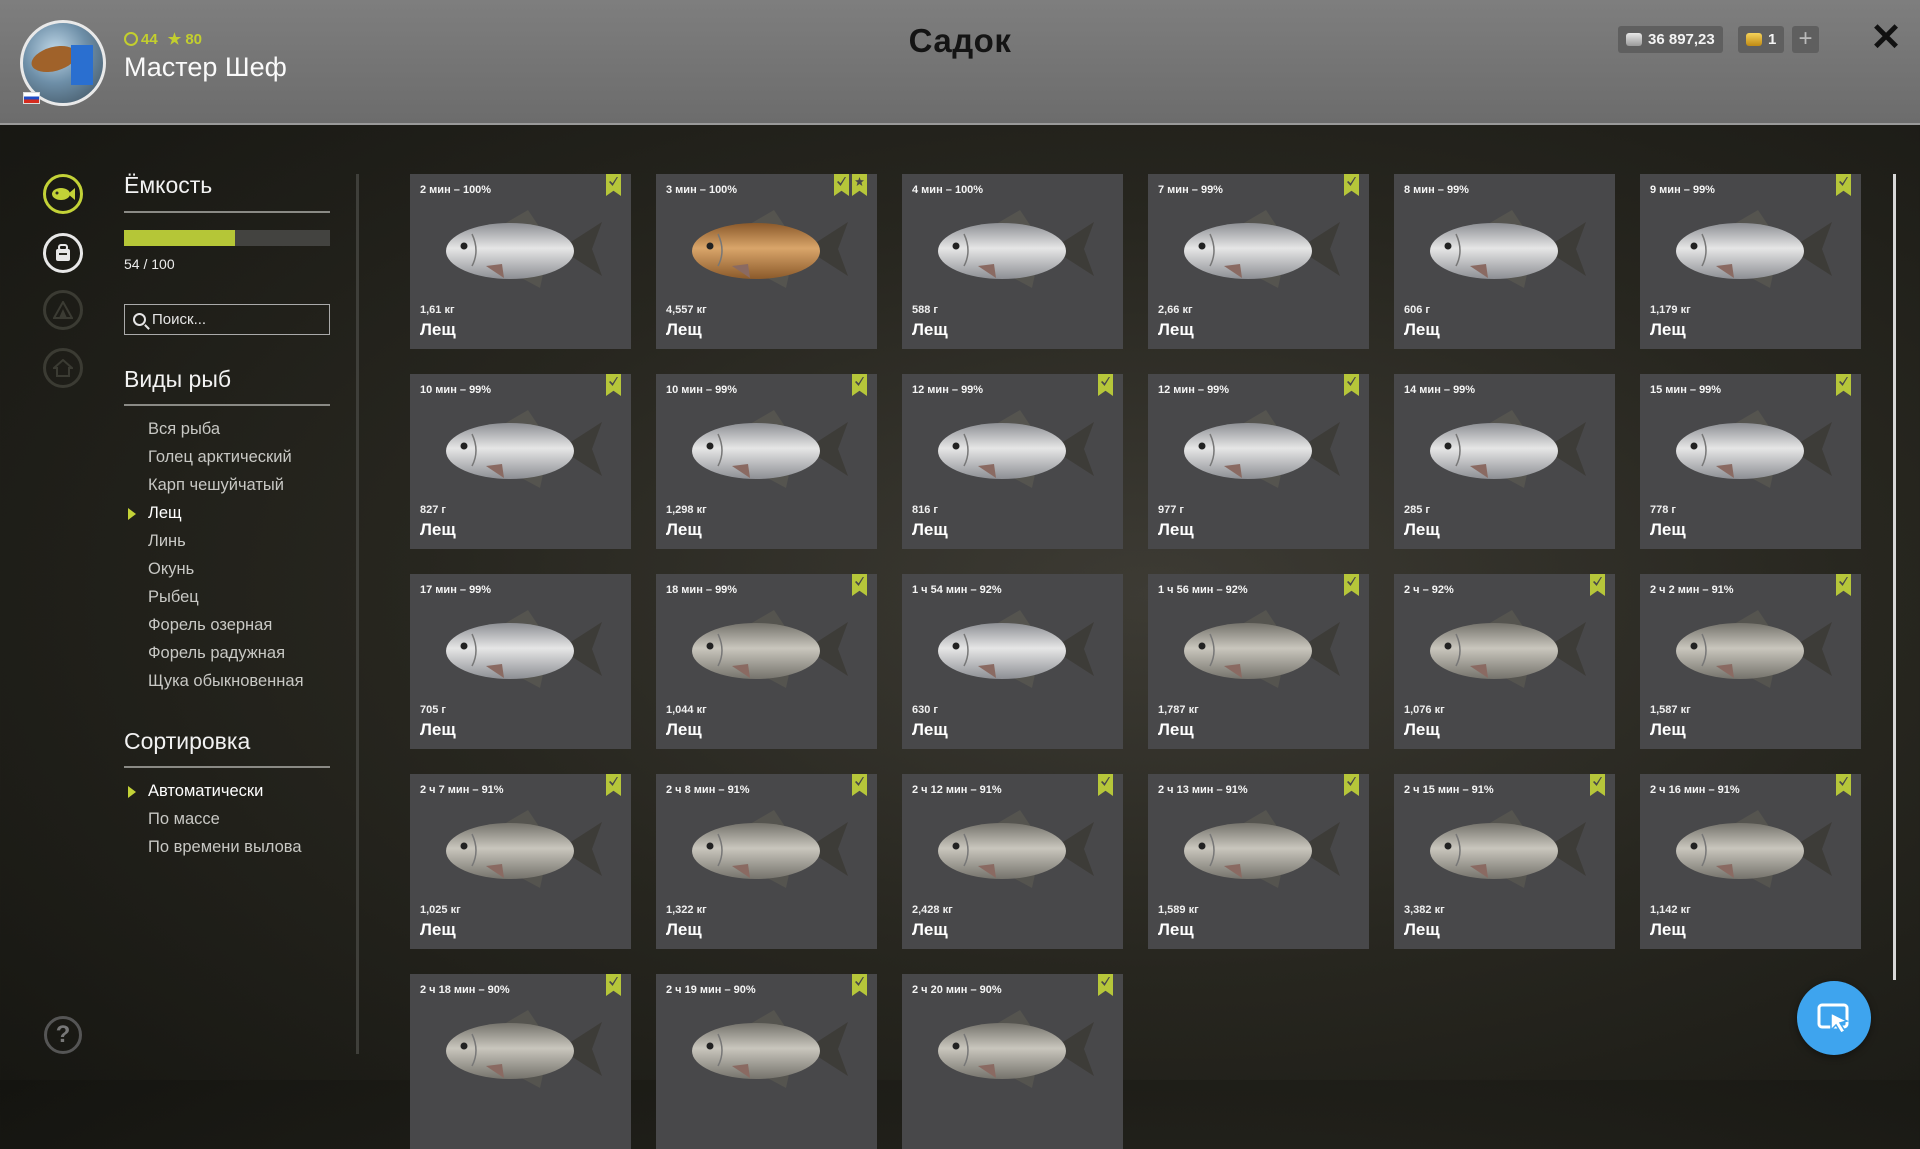 Image resolution: width=1920 pixels, height=1149 pixels. What do you see at coordinates (167, 541) in the screenshot?
I see `species-item: Линь` at bounding box center [167, 541].